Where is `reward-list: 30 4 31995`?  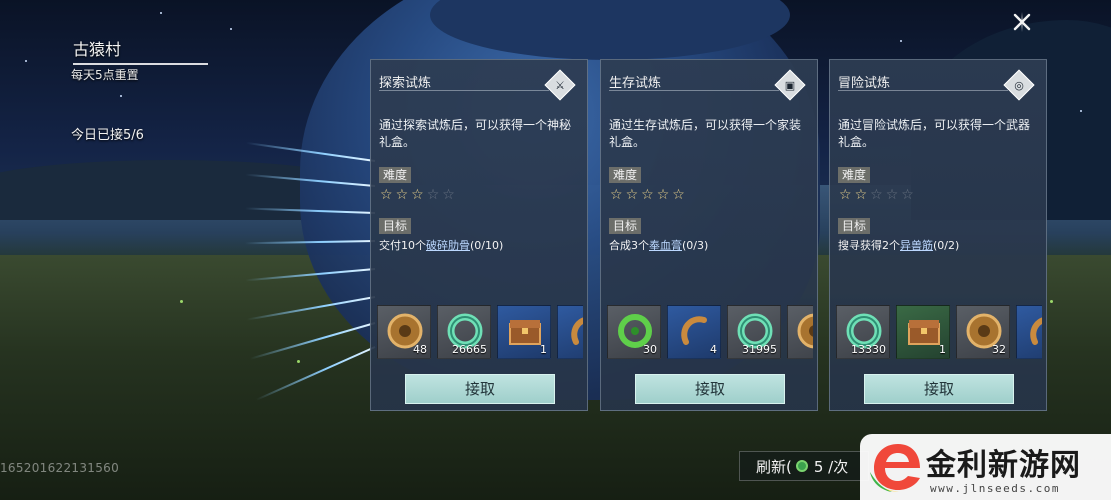
reward-list: 30 4 31995 is located at coordinates (710, 332).